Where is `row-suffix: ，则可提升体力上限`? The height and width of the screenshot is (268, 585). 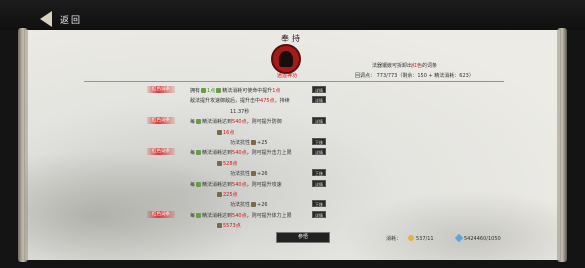 row-suffix: ，则可提升体力上限 is located at coordinates (269, 215).